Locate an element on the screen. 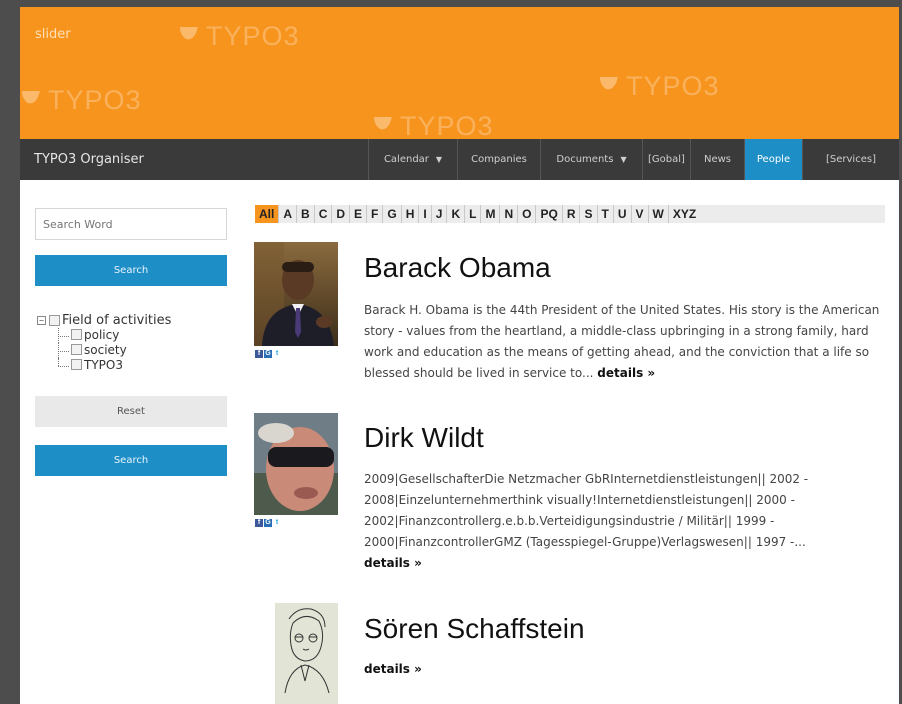 The height and width of the screenshot is (704, 902). letter-i: I is located at coordinates (425, 214).